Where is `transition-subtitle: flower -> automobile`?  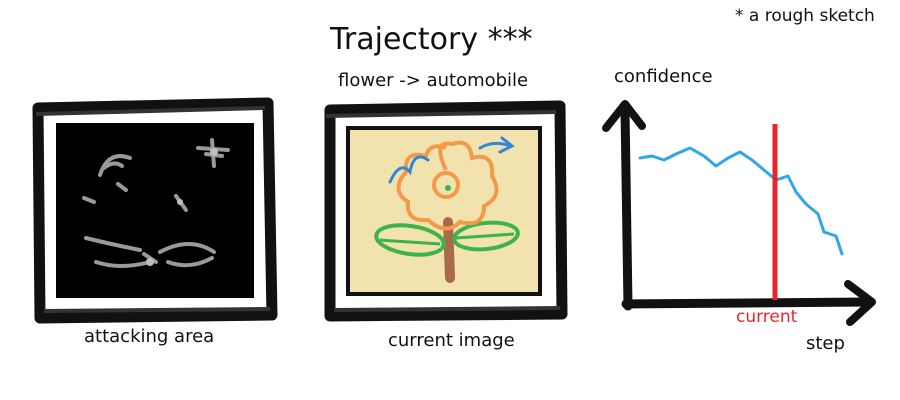 transition-subtitle: flower -> automobile is located at coordinates (433, 80).